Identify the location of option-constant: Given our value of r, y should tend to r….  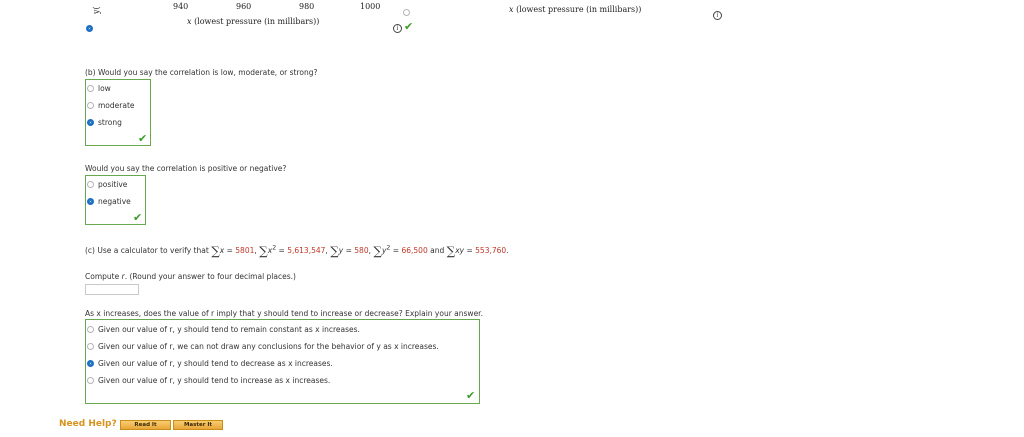
(223, 329).